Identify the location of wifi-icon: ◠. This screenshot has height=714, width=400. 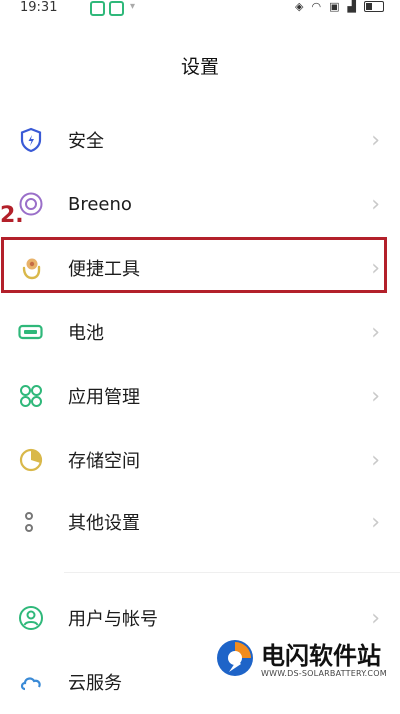
(316, 6).